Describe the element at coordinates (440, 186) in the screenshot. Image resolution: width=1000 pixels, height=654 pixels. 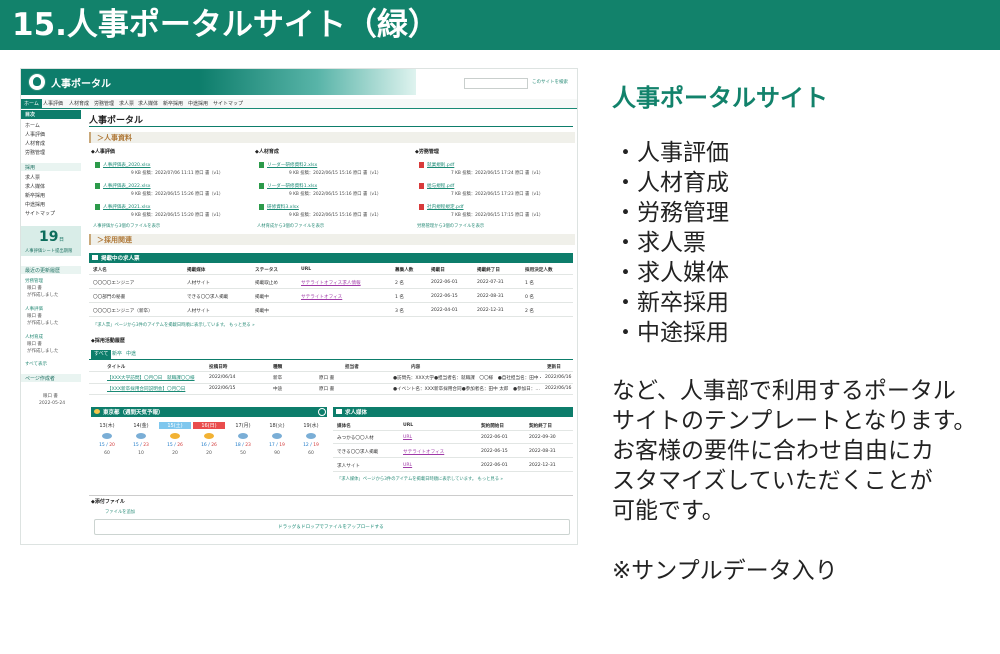
I see `file-link: 給与規程.pdf` at that location.